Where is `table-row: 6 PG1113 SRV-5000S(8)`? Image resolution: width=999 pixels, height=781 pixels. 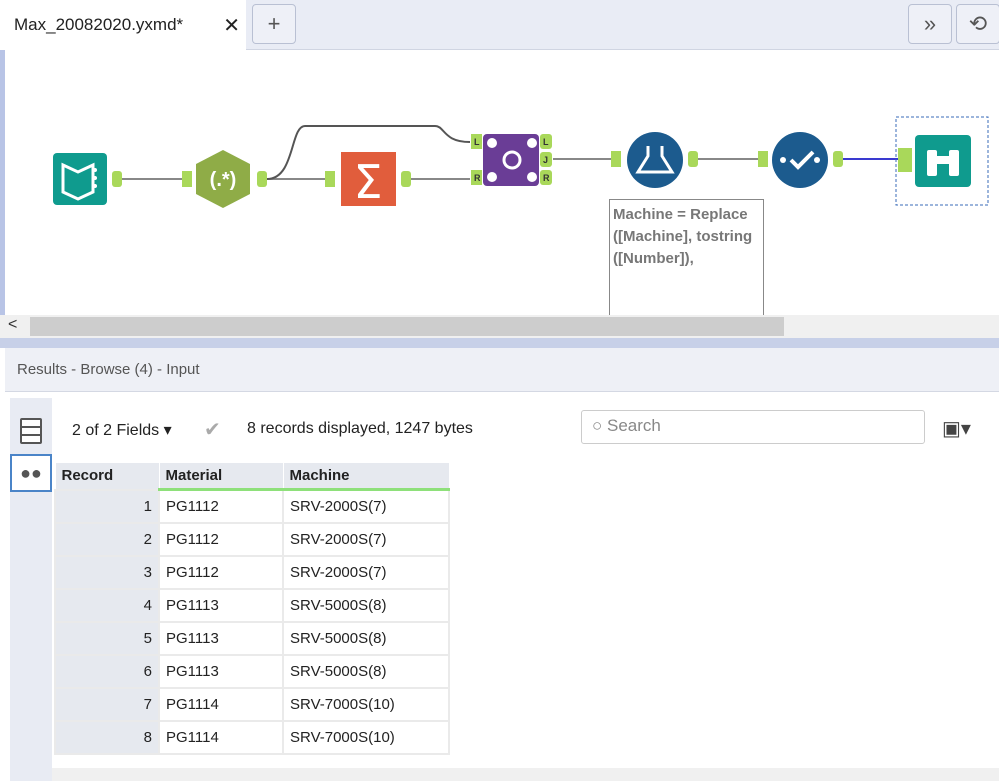
table-row: 6 PG1113 SRV-5000S(8) is located at coordinates (252, 671).